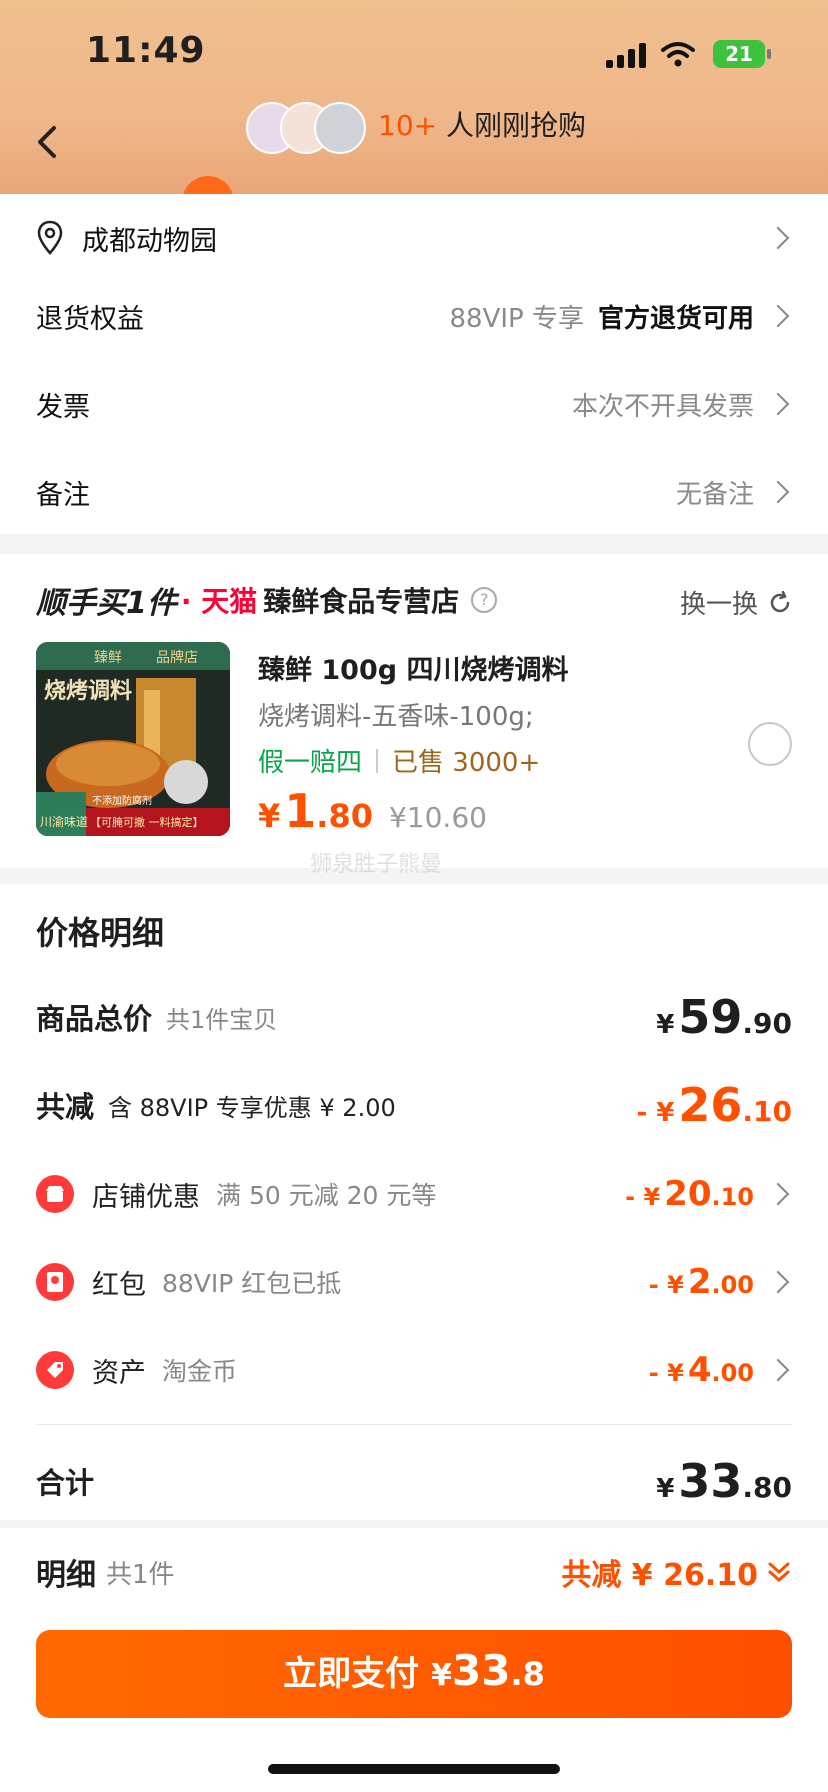 The image size is (828, 1792). Describe the element at coordinates (414, 1572) in the screenshot. I see `detail-summary-row: 明细 共1件 共减 ¥ 26.10` at that location.